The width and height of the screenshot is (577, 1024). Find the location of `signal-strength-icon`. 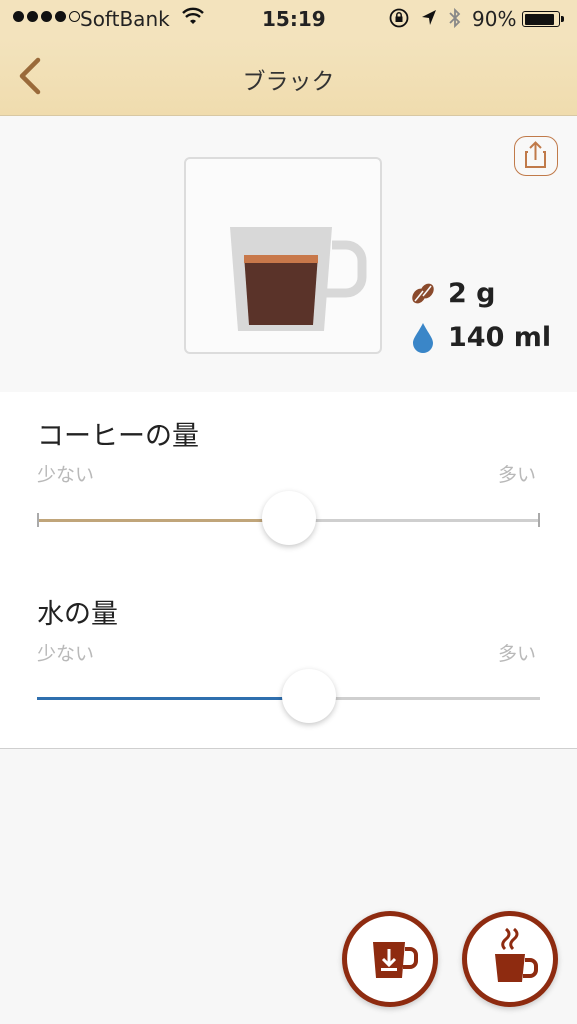

signal-strength-icon is located at coordinates (46, 16).